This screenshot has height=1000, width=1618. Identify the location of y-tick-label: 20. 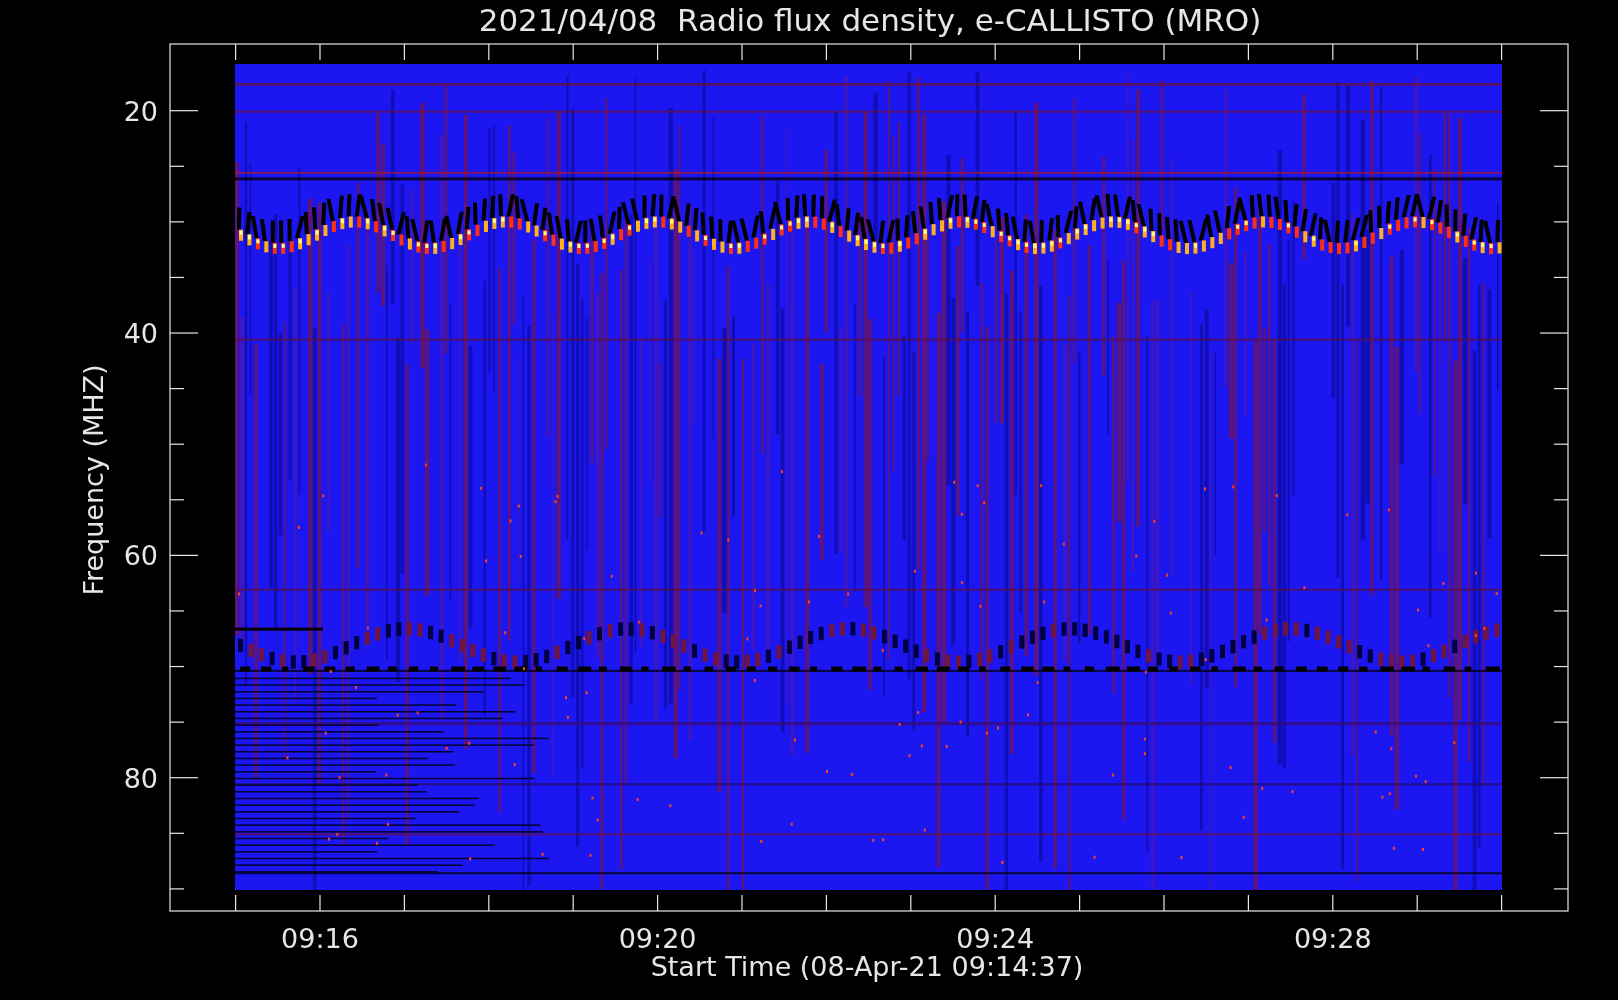
(140, 111).